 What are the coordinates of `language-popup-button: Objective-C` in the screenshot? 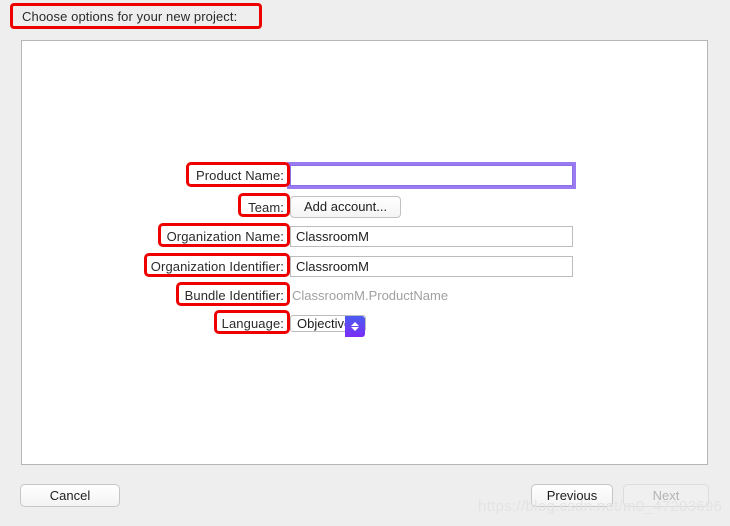 It's located at (328, 325).